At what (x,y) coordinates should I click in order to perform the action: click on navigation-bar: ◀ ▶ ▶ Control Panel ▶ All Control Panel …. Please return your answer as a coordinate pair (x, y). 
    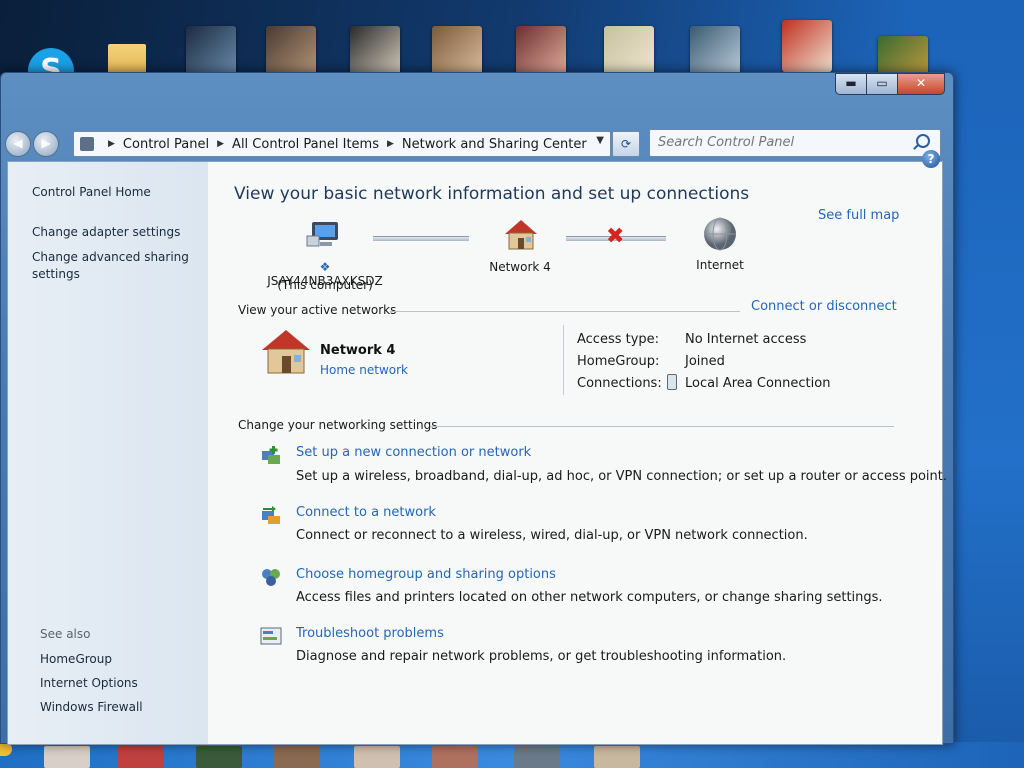
    Looking at the image, I should click on (477, 143).